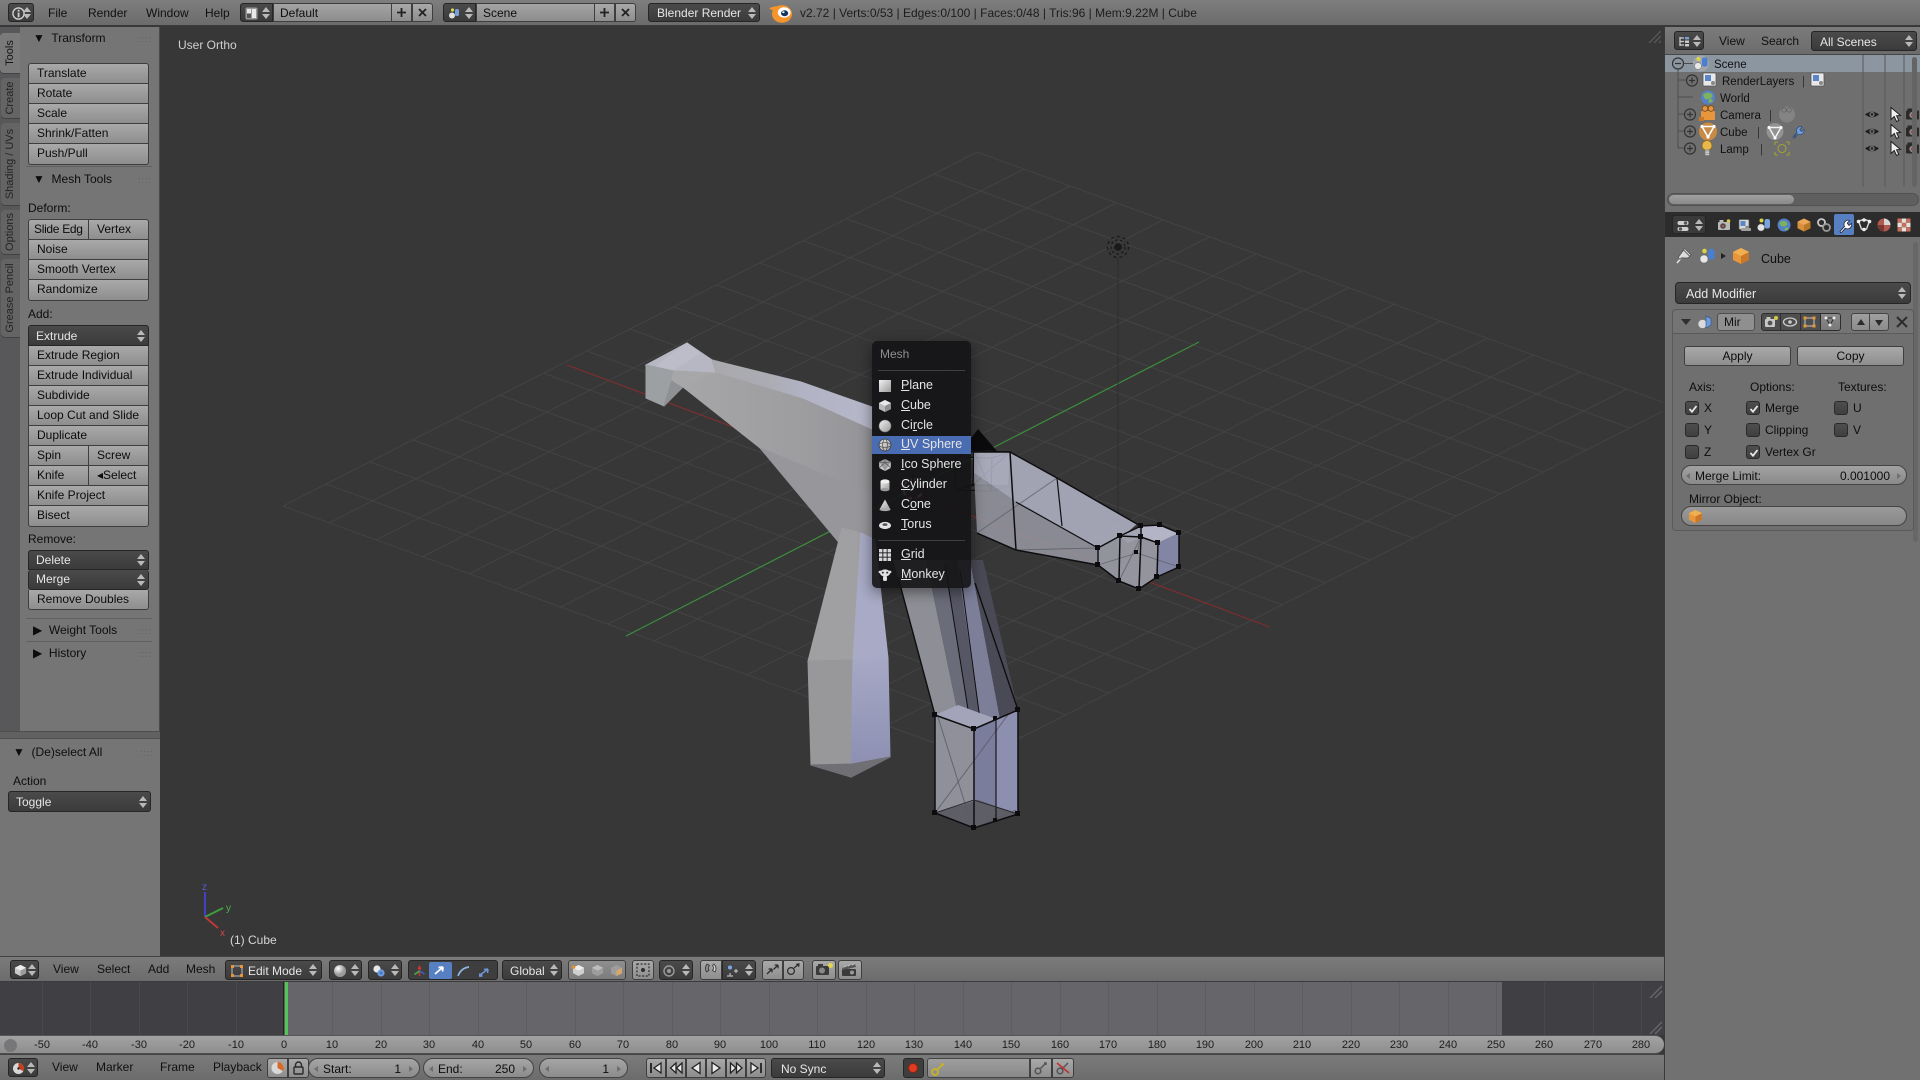 Image resolution: width=1920 pixels, height=1080 pixels. I want to click on svg-text: RenderLayers, so click(1758, 82).